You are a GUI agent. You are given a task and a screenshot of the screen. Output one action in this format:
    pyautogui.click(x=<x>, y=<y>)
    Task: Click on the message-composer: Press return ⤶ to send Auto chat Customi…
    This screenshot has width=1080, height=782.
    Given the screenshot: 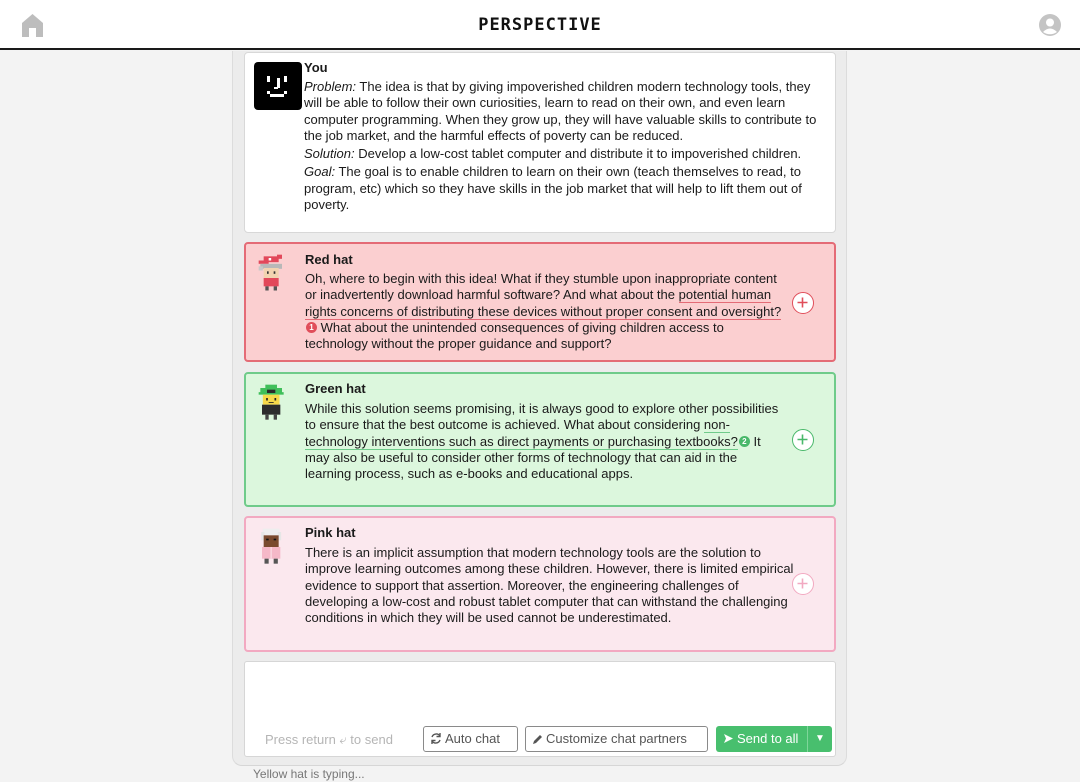 What is the action you would take?
    pyautogui.click(x=540, y=709)
    